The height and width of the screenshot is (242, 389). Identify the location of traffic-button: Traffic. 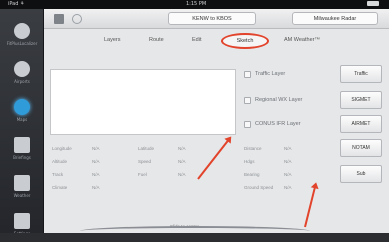
(361, 74).